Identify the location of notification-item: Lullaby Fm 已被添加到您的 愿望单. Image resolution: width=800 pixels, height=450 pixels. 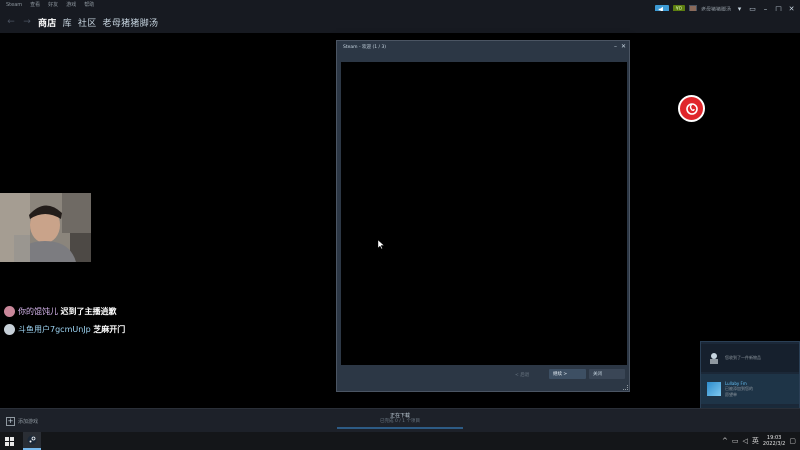
(750, 389).